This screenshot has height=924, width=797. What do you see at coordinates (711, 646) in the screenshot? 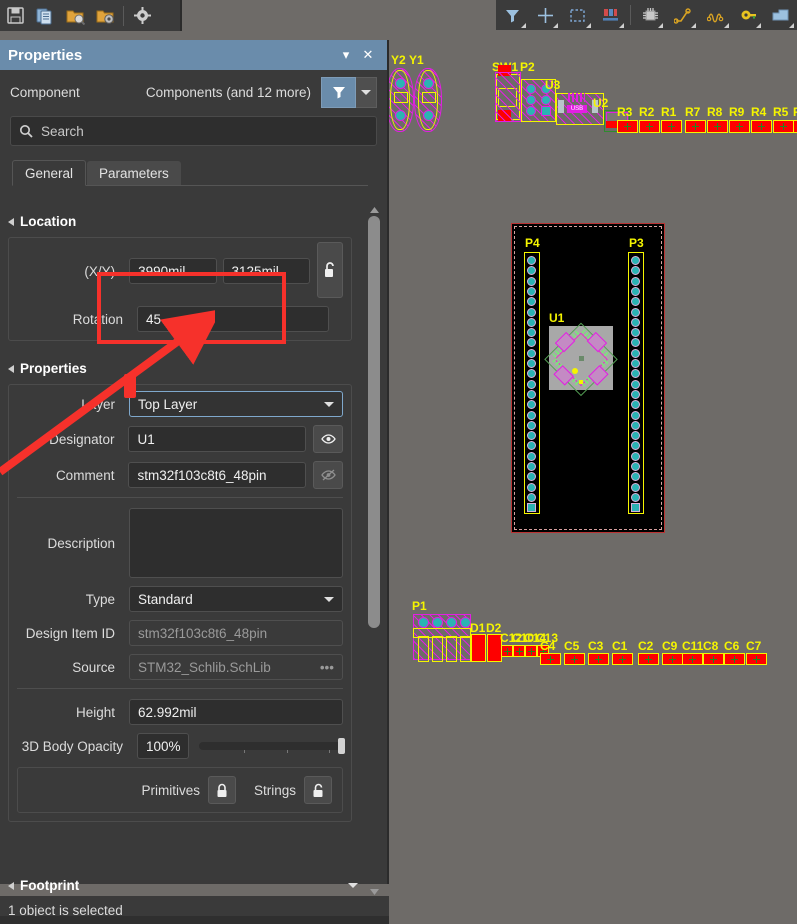
I see `pcb-label: C8` at bounding box center [711, 646].